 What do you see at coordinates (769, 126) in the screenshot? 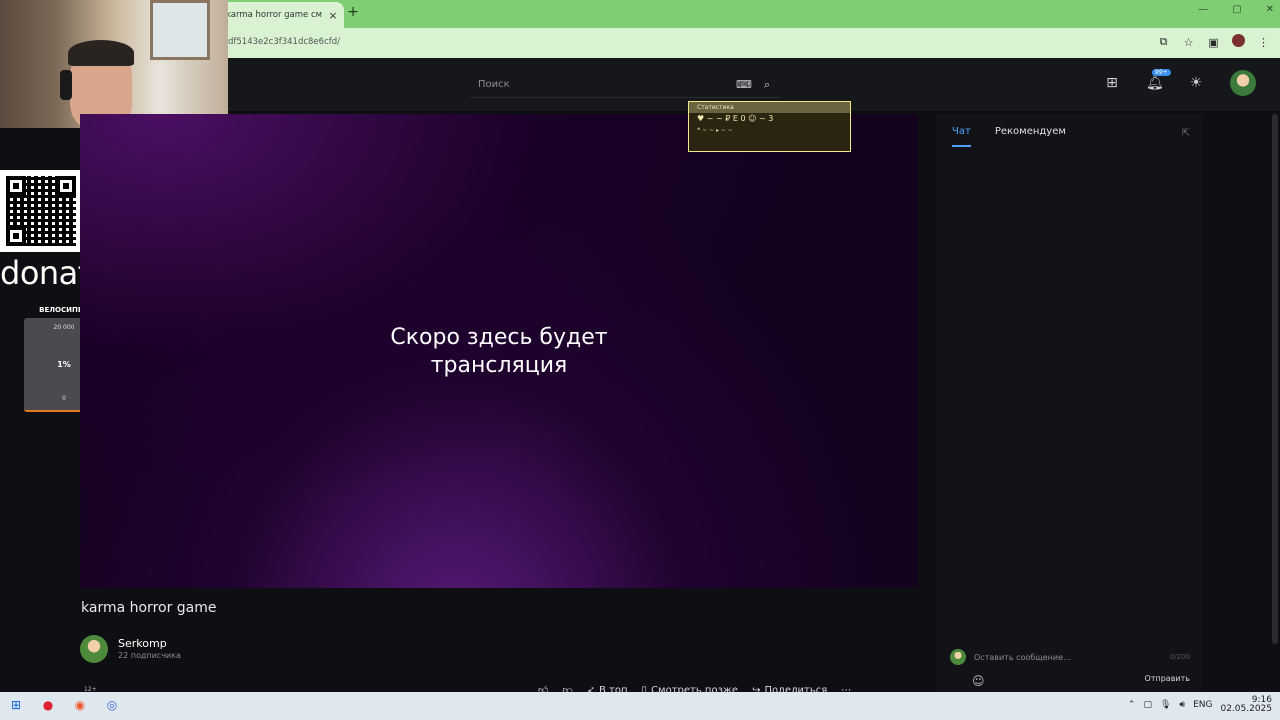
I see `stats-overlay: Статистика ♥ ~ ~ ₽ E 0 ☺ ~ 3 ❝ ~ ~ ▸ ~ ~` at bounding box center [769, 126].